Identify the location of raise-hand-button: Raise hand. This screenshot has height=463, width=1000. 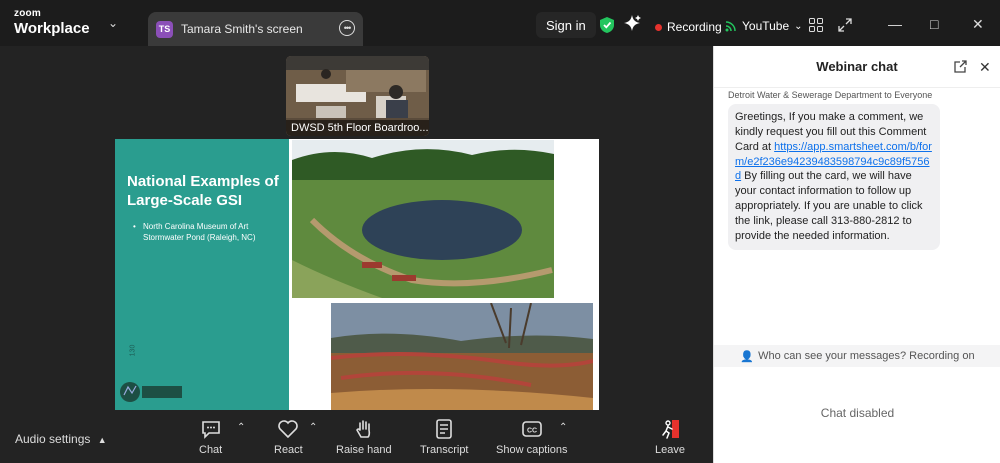
(364, 437).